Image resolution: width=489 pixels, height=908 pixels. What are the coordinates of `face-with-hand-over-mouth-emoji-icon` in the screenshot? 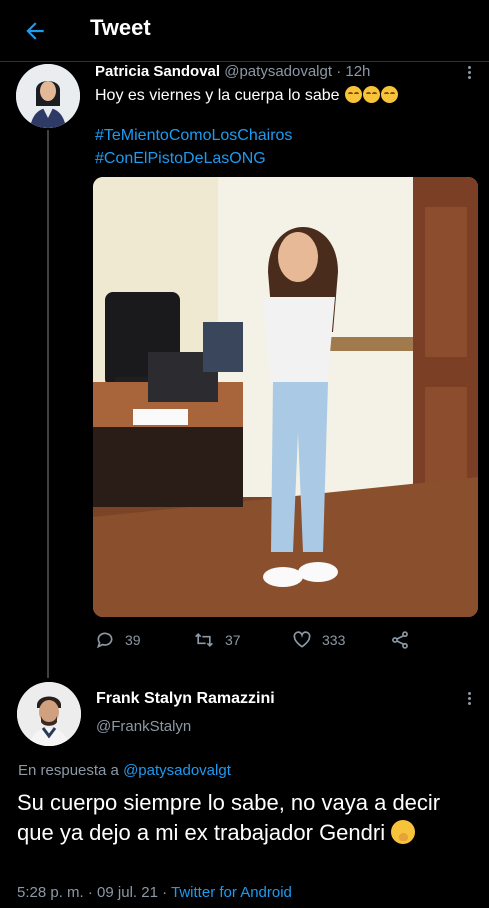 It's located at (403, 832).